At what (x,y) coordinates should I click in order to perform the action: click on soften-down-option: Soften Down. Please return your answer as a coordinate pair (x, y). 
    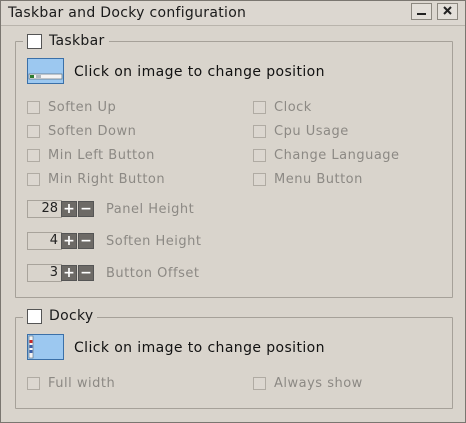
    Looking at the image, I should click on (81, 131).